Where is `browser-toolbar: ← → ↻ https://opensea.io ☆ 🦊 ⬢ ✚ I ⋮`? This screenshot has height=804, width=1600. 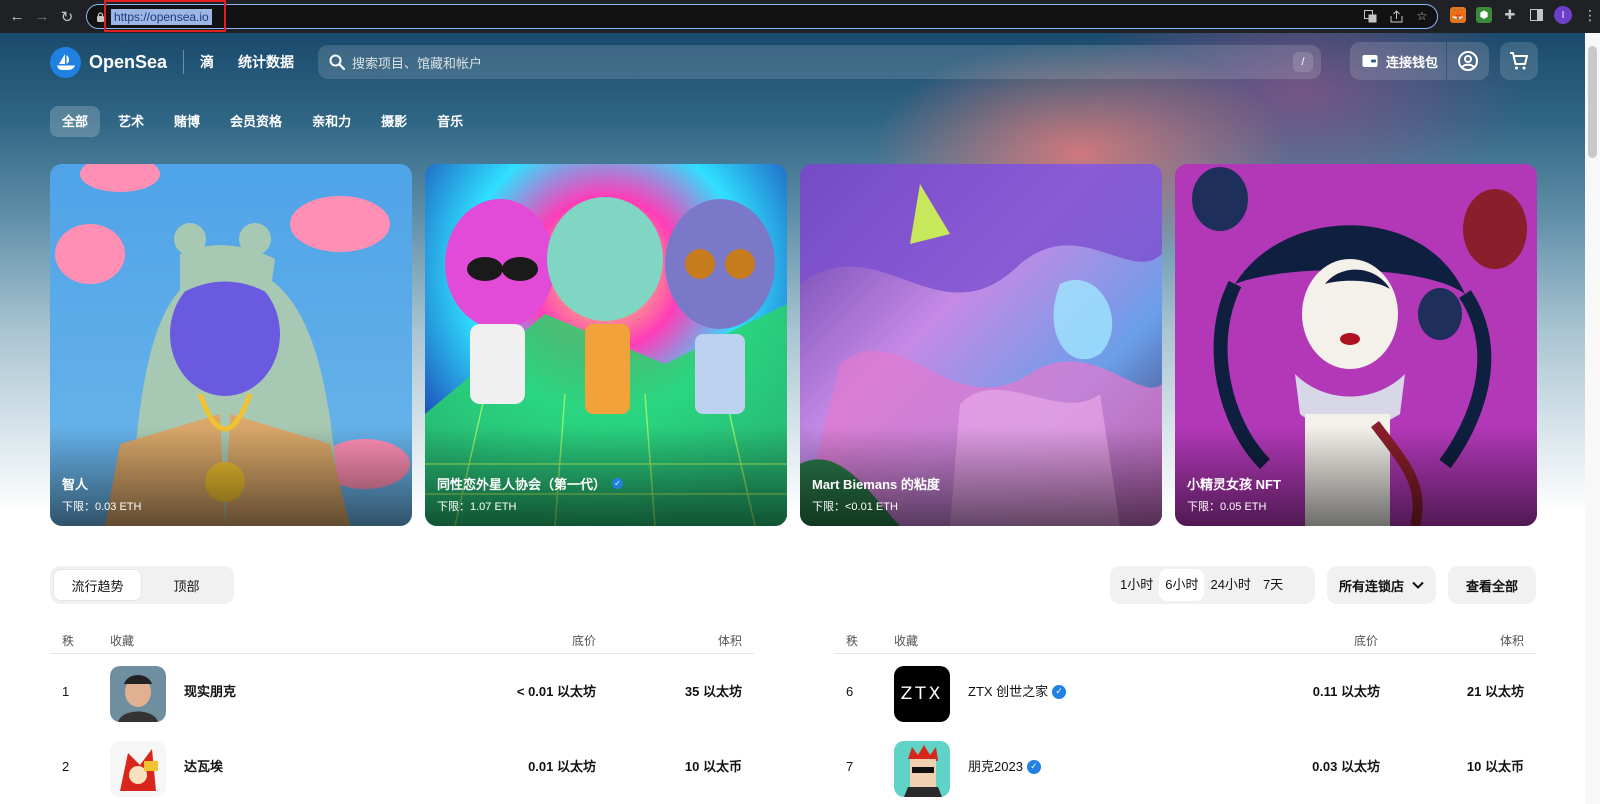 browser-toolbar: ← → ↻ https://opensea.io ☆ 🦊 ⬢ ✚ I ⋮ is located at coordinates (800, 16).